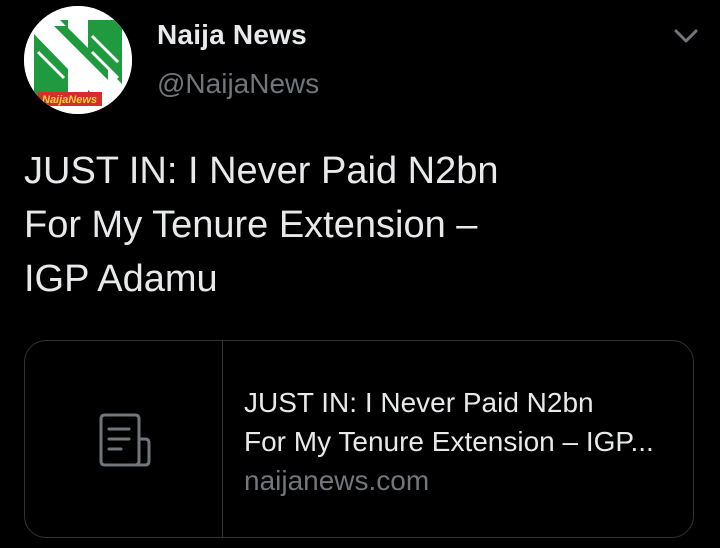  What do you see at coordinates (232, 35) in the screenshot?
I see `display-name: Naija News` at bounding box center [232, 35].